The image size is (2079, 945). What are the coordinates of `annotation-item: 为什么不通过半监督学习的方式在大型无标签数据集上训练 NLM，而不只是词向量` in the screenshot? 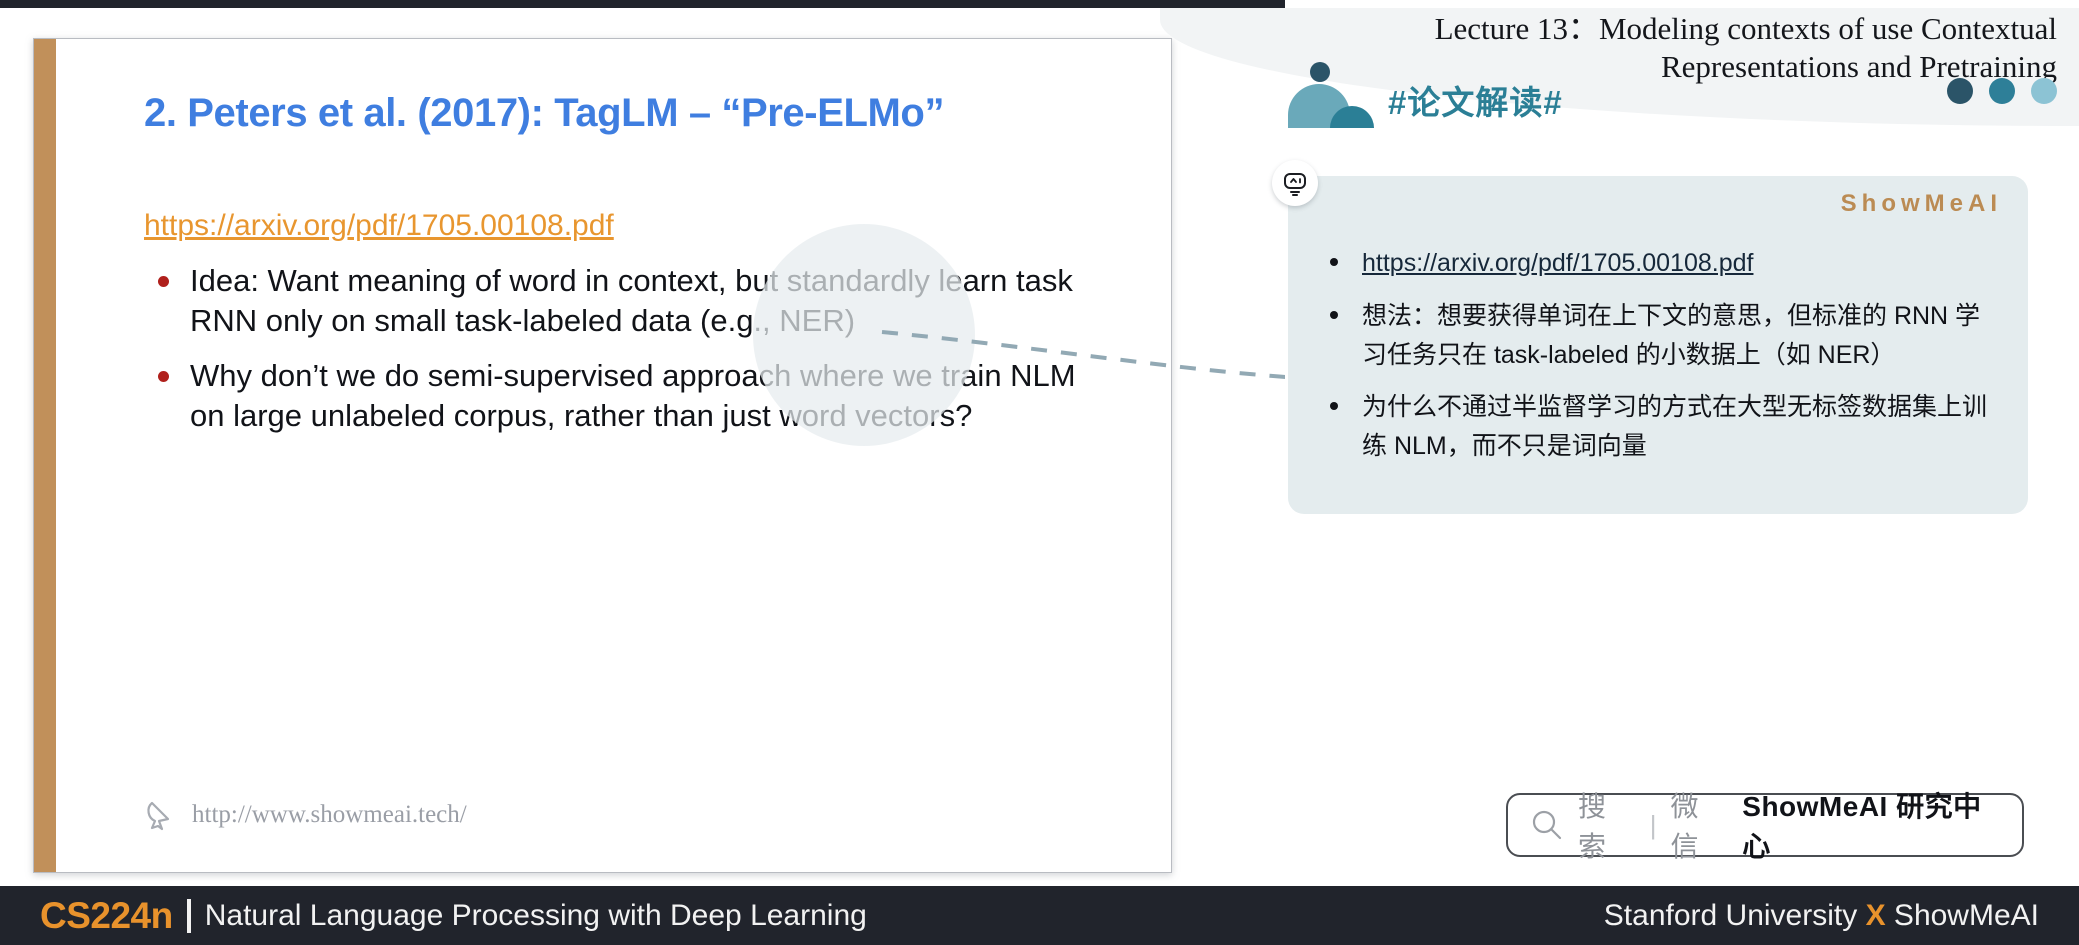 It's located at (1658, 427).